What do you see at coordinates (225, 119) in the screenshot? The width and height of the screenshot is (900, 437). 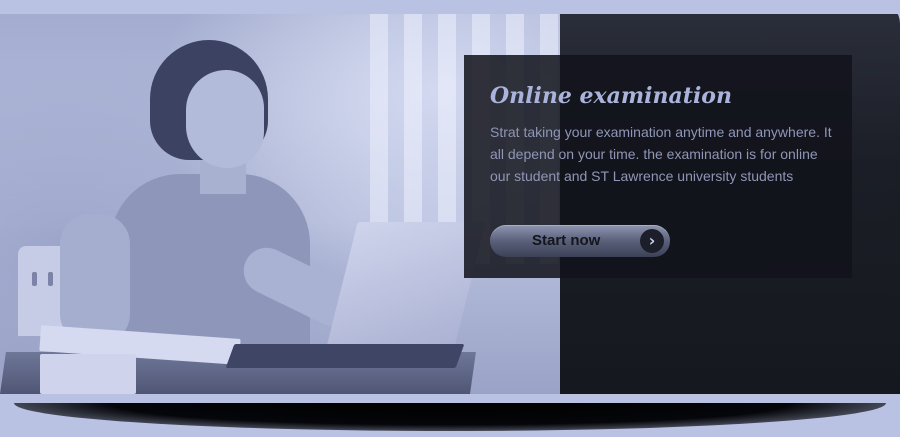 I see `woman-face` at bounding box center [225, 119].